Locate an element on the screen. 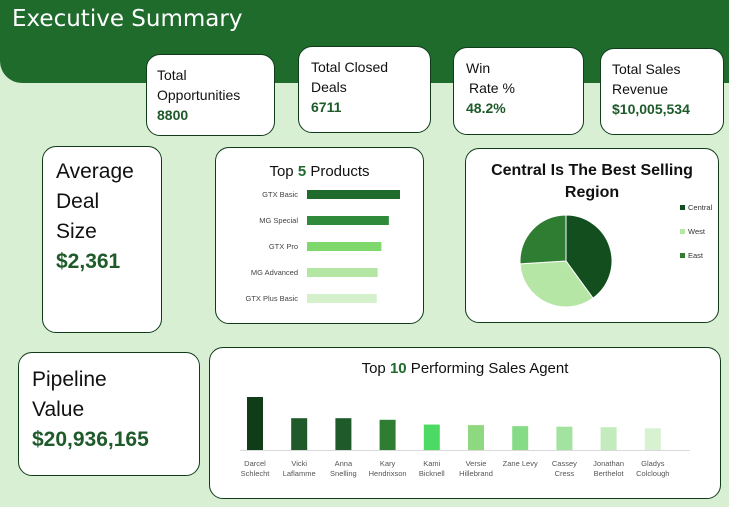  agent-label: Berthelot is located at coordinates (609, 473).